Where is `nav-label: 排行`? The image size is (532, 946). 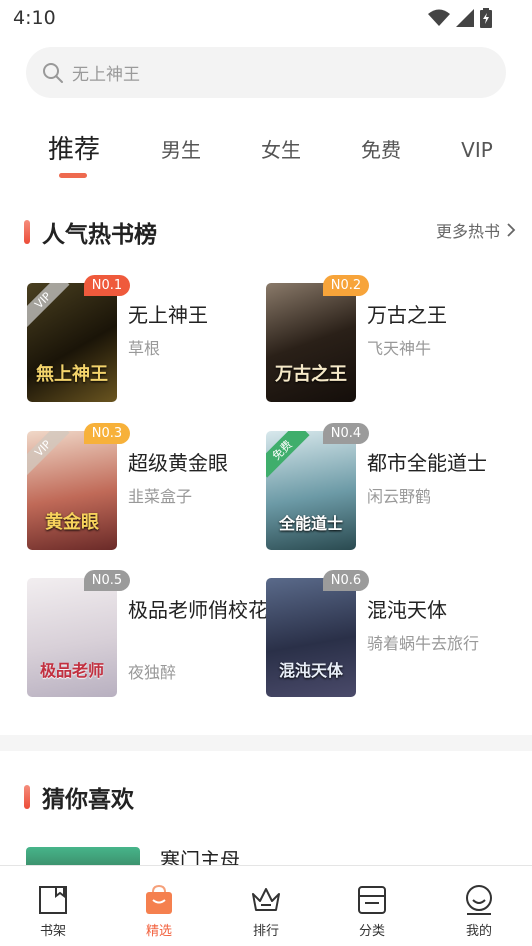 nav-label: 排行 is located at coordinates (265, 931).